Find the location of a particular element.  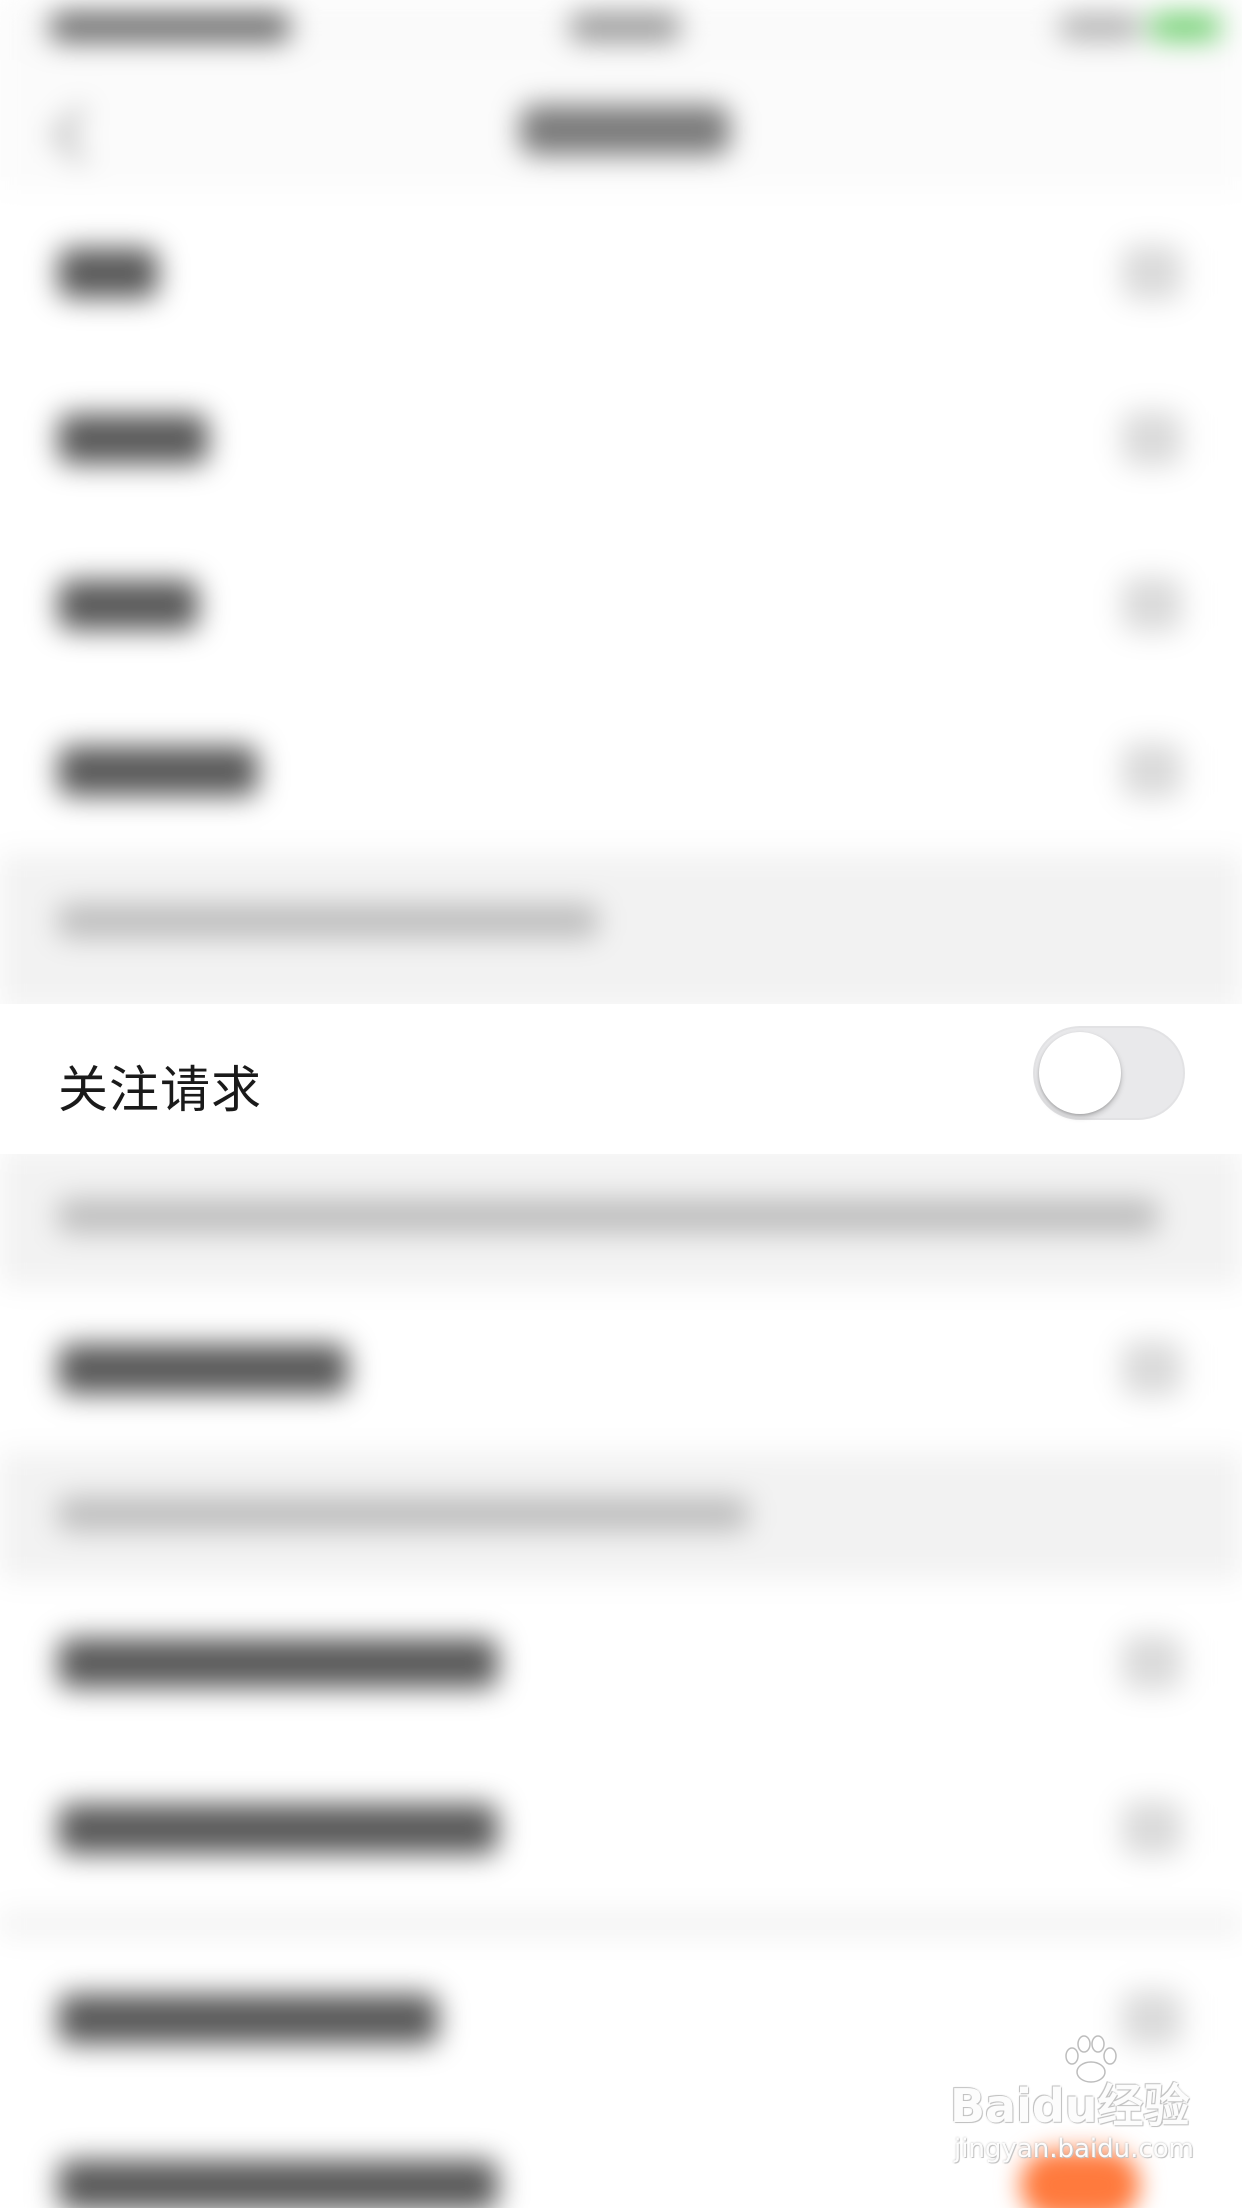

clock is located at coordinates (625, 27).